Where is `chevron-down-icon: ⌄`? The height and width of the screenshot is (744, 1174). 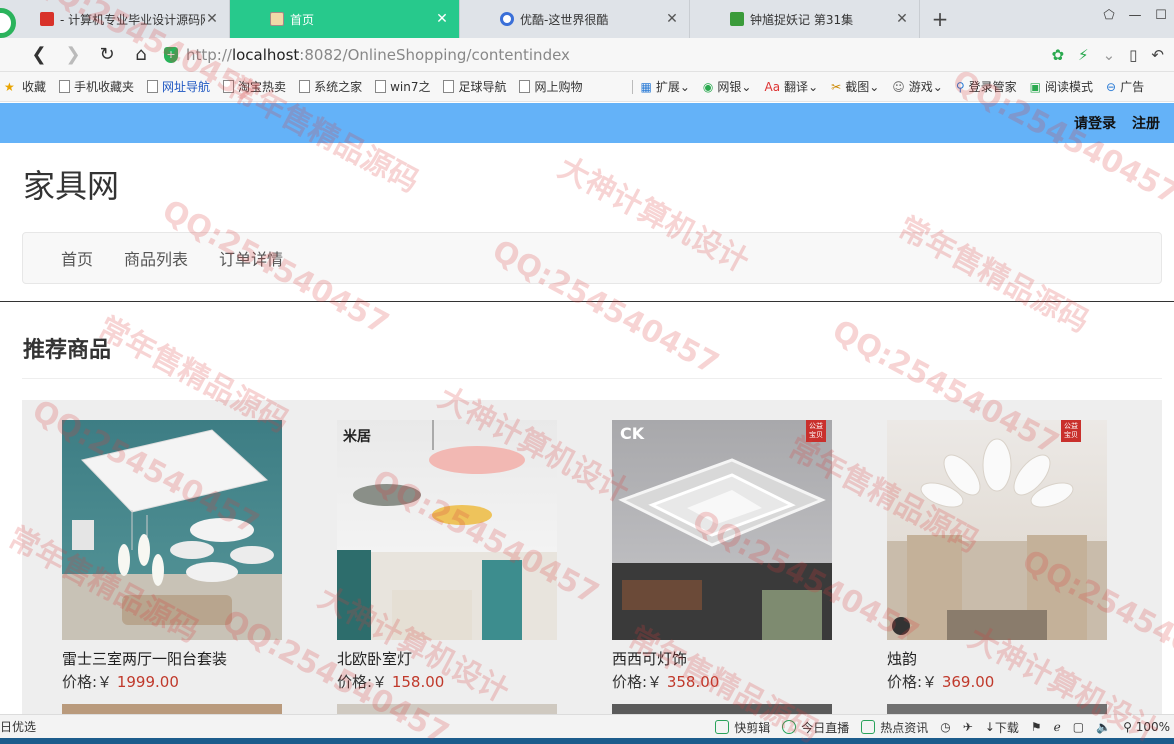 chevron-down-icon: ⌄ is located at coordinates (1109, 55).